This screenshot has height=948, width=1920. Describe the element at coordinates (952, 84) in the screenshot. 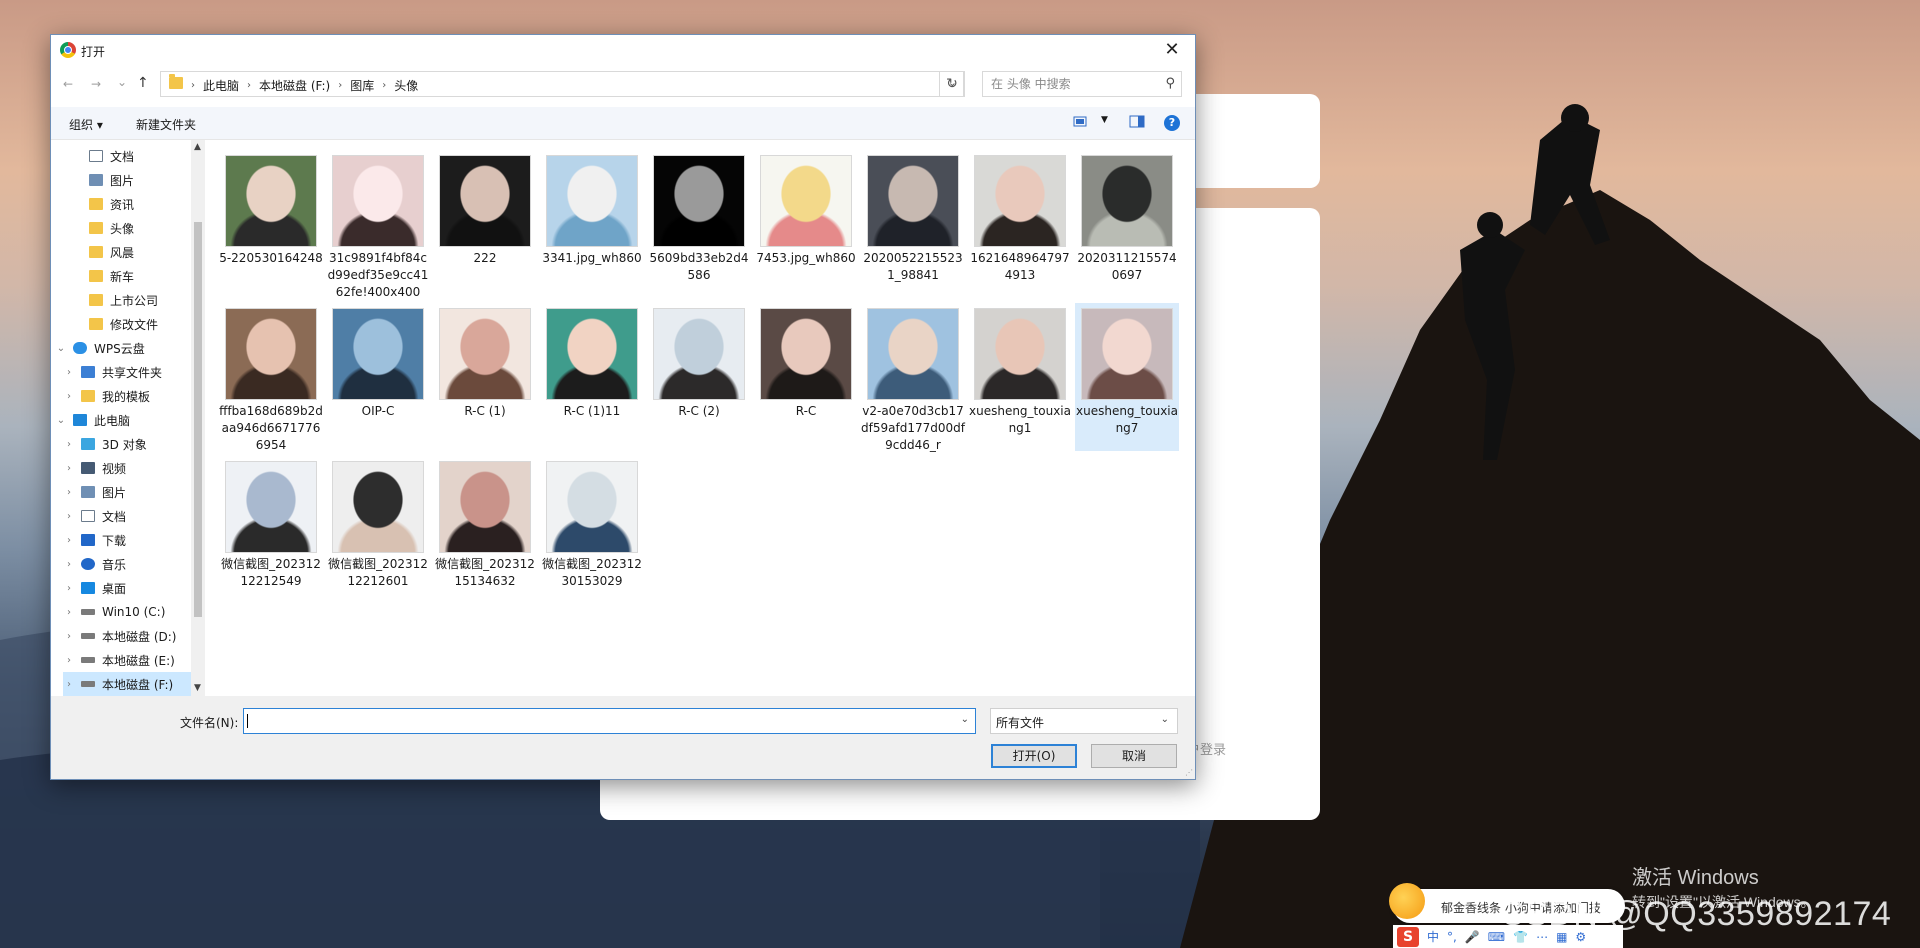

I see `refresh-button: ↻` at that location.